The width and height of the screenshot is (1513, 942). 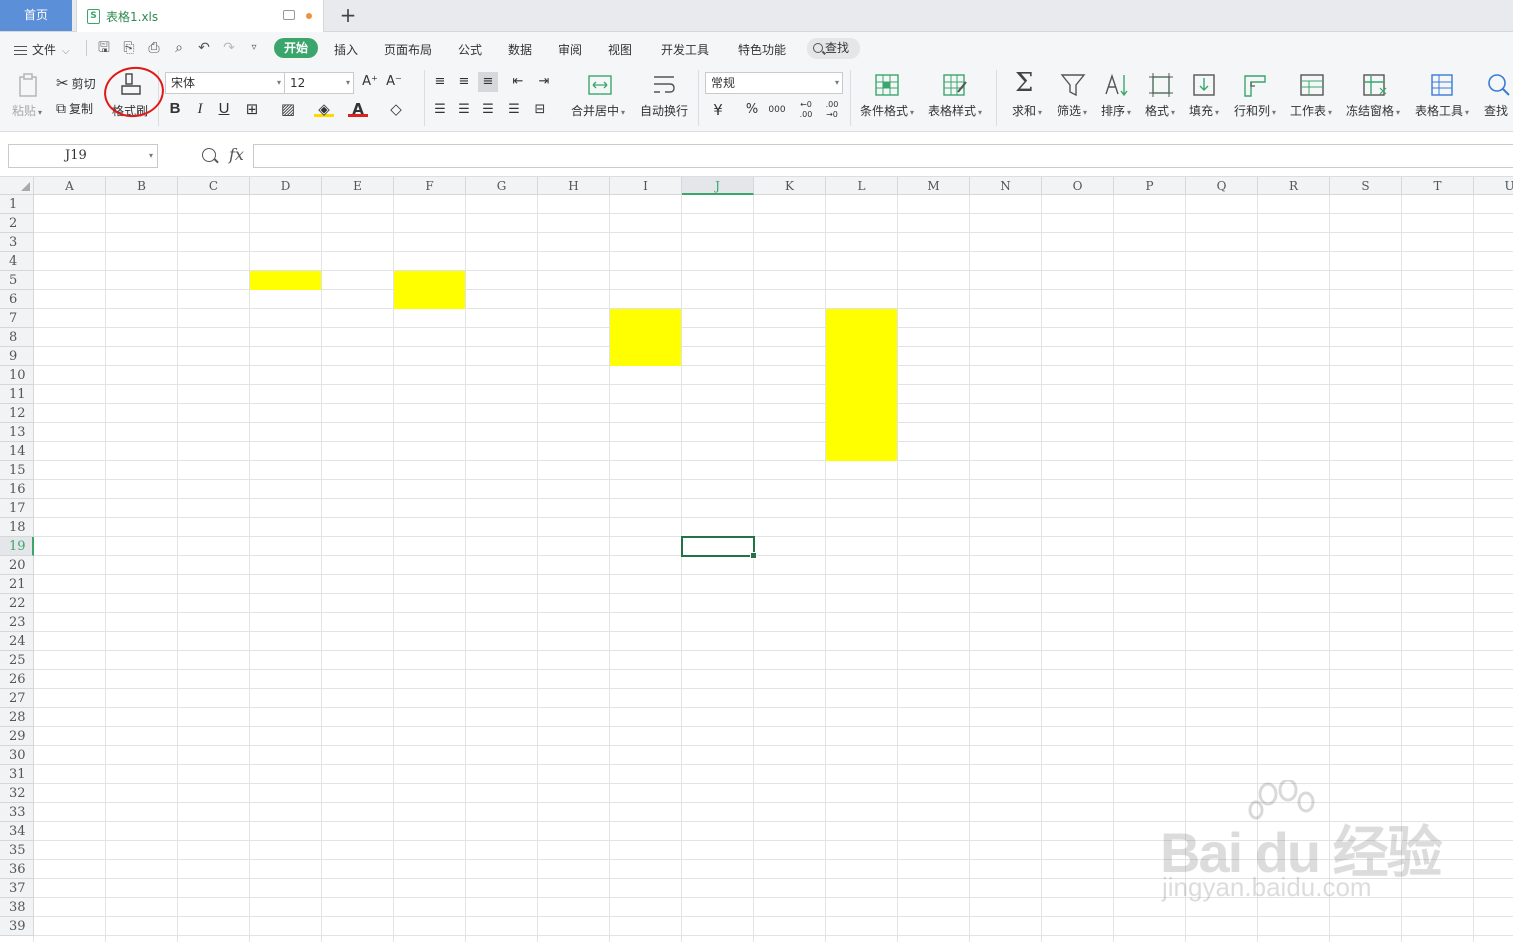 I want to click on increase-indent-icon: ⇥, so click(x=544, y=82).